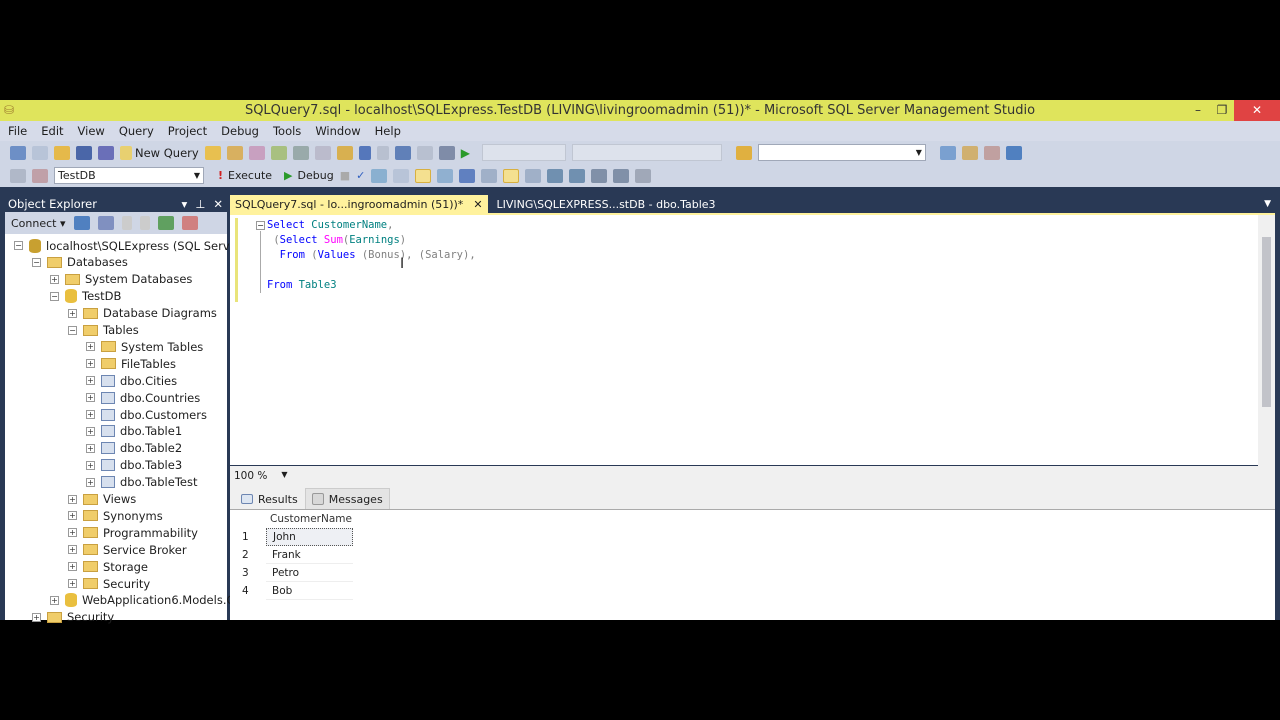 The image size is (1280, 720). Describe the element at coordinates (103, 330) in the screenshot. I see `tree-node: − Tables` at that location.